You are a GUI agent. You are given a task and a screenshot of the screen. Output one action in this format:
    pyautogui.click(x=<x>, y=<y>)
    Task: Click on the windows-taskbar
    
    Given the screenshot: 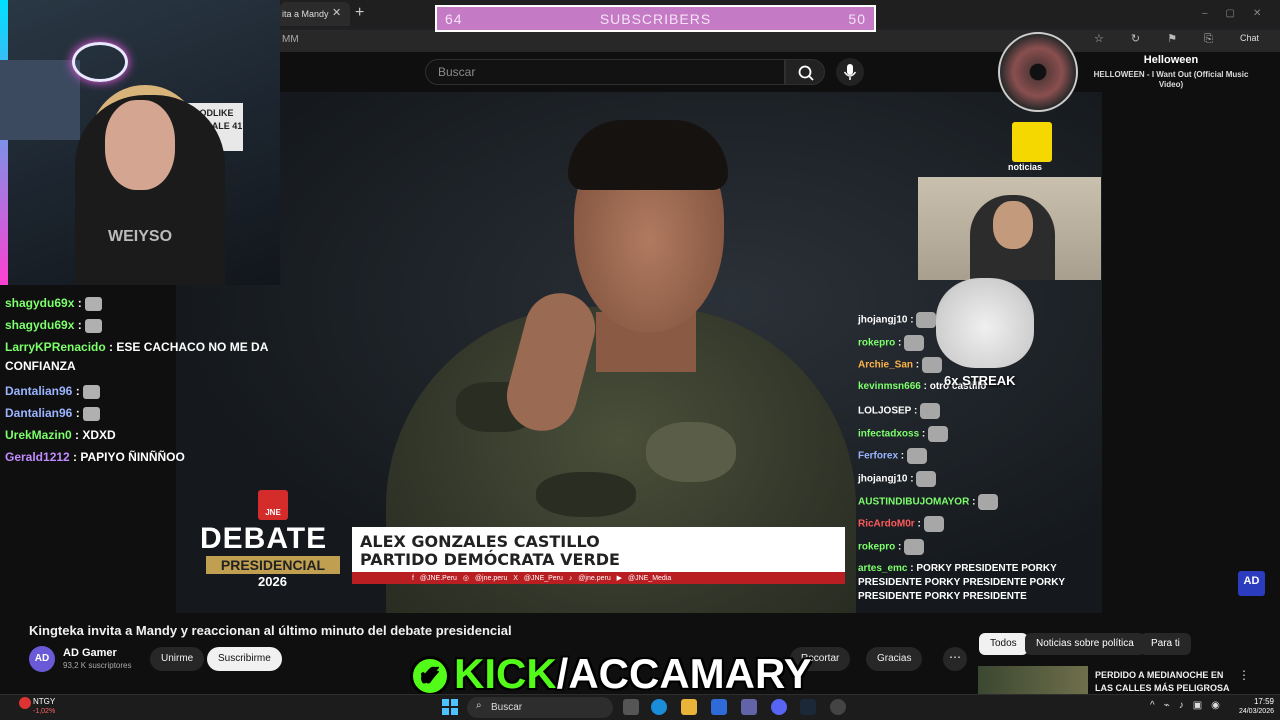 What is the action you would take?
    pyautogui.click(x=640, y=707)
    